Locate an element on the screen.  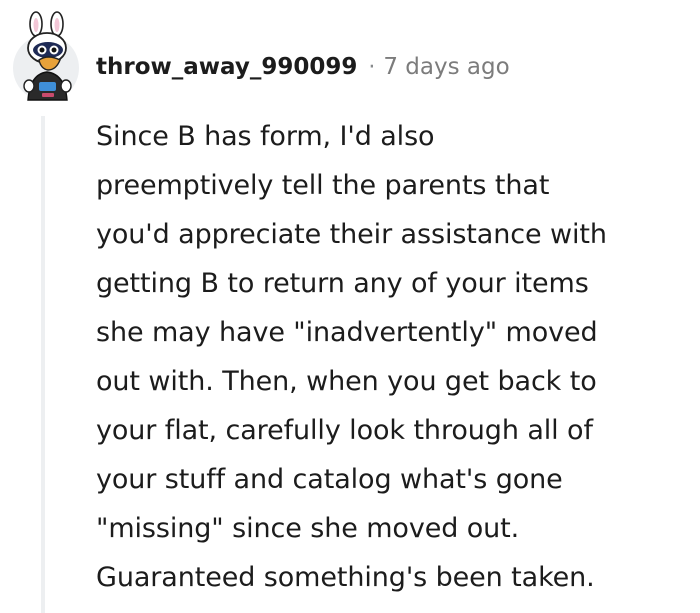
comment-meta: throw_away_990099 · 7 days ago is located at coordinates (303, 67).